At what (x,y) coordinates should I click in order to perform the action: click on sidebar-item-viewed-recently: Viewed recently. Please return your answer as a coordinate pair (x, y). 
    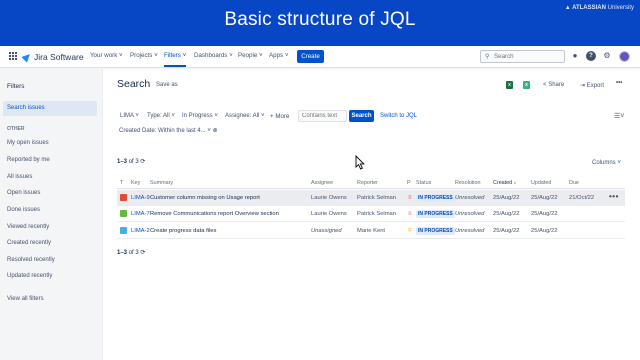
    Looking at the image, I should click on (28, 227).